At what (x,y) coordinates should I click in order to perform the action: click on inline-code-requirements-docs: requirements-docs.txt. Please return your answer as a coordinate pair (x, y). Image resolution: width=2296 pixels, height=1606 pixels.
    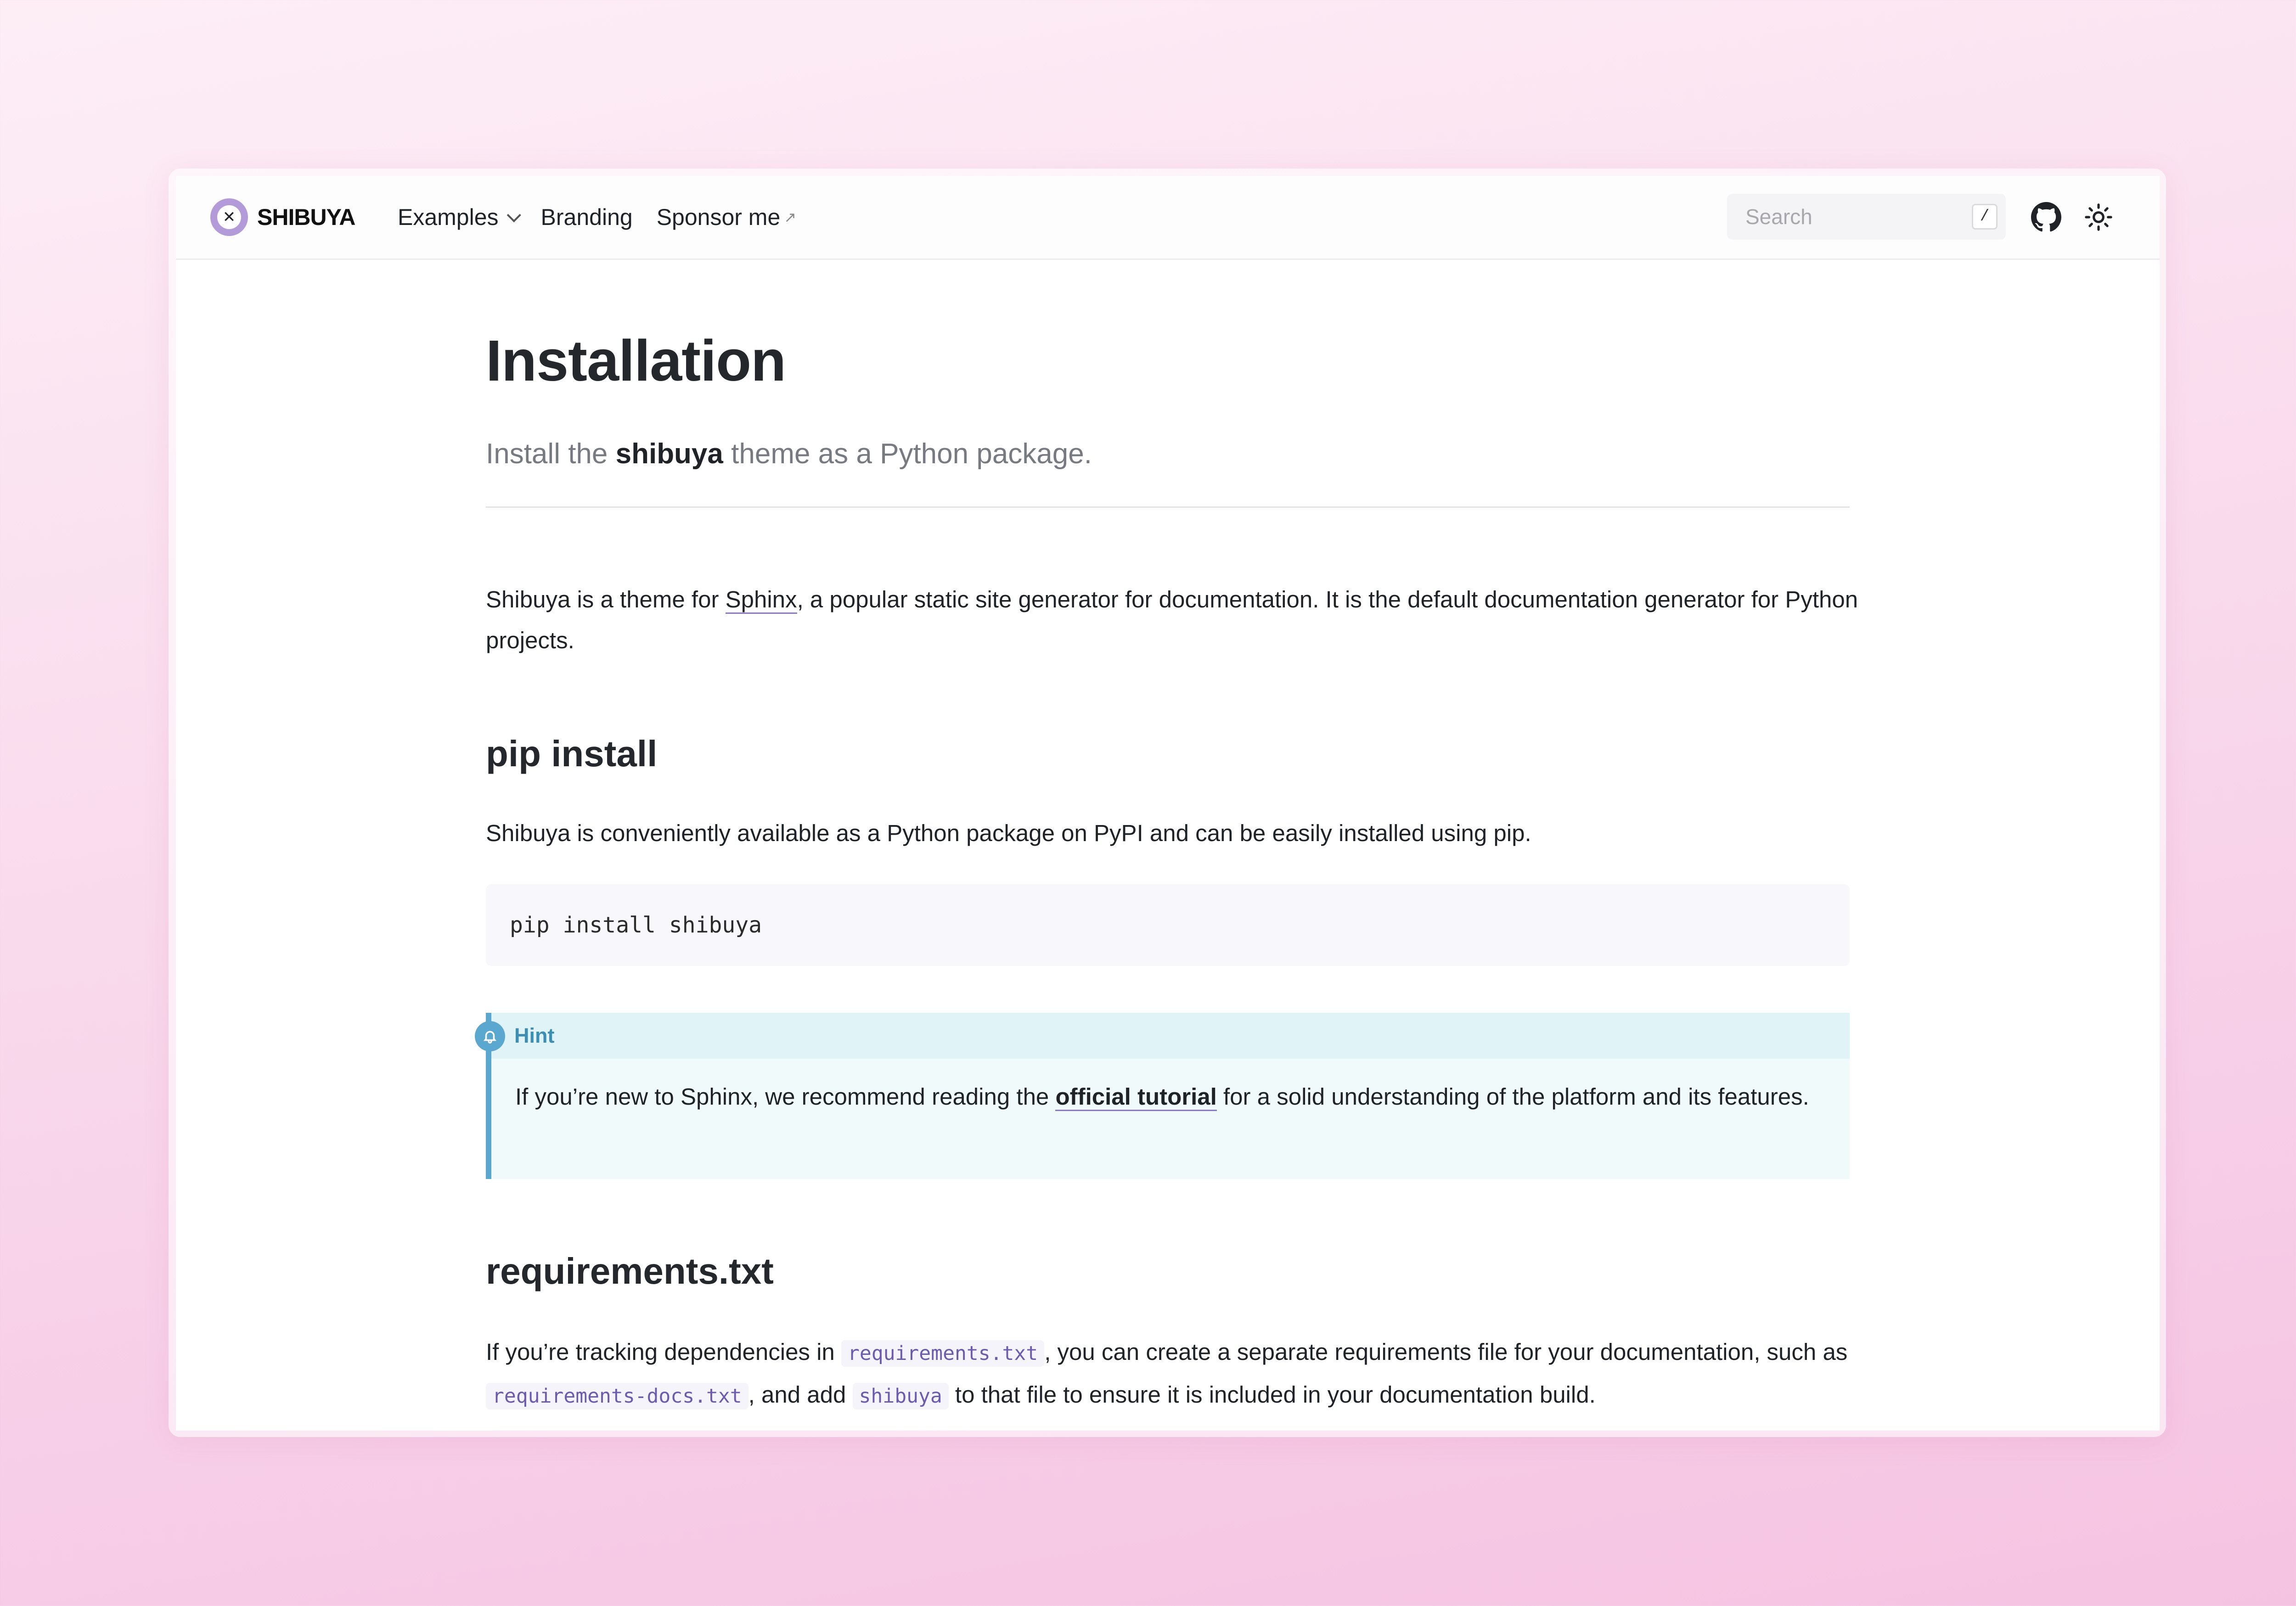
    Looking at the image, I should click on (617, 1396).